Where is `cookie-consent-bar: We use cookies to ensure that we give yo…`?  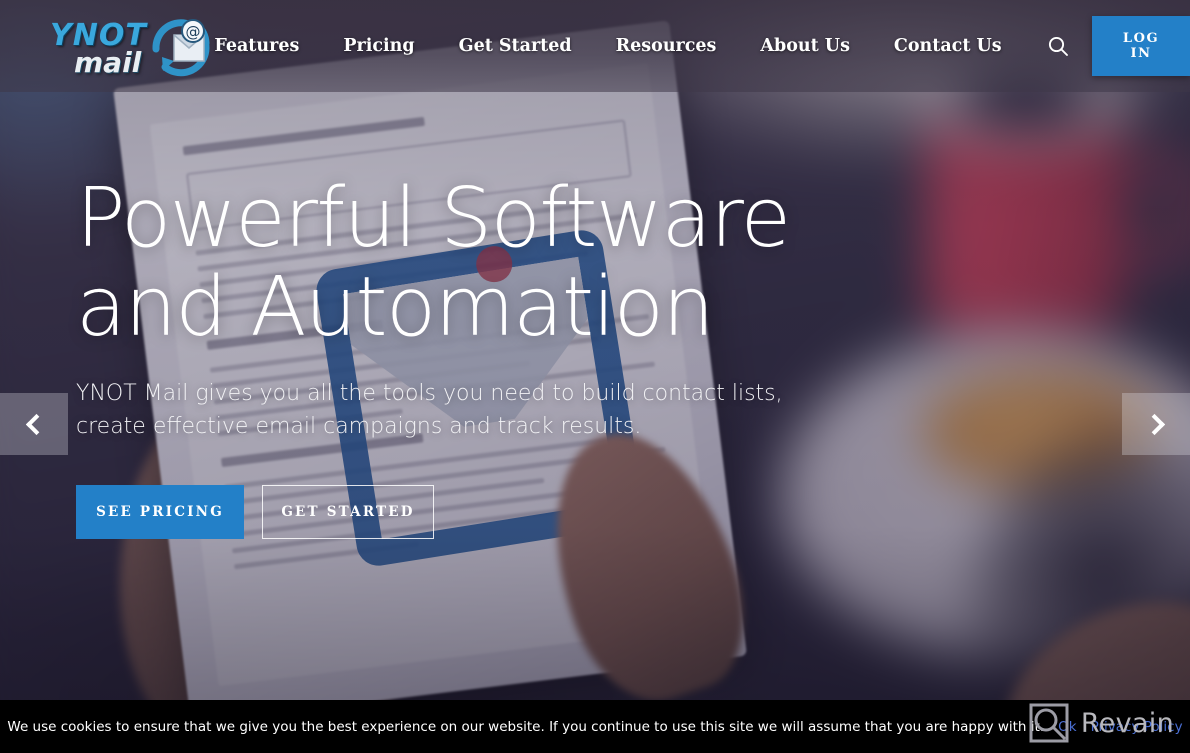
cookie-consent-bar: We use cookies to ensure that we give yo… is located at coordinates (595, 726).